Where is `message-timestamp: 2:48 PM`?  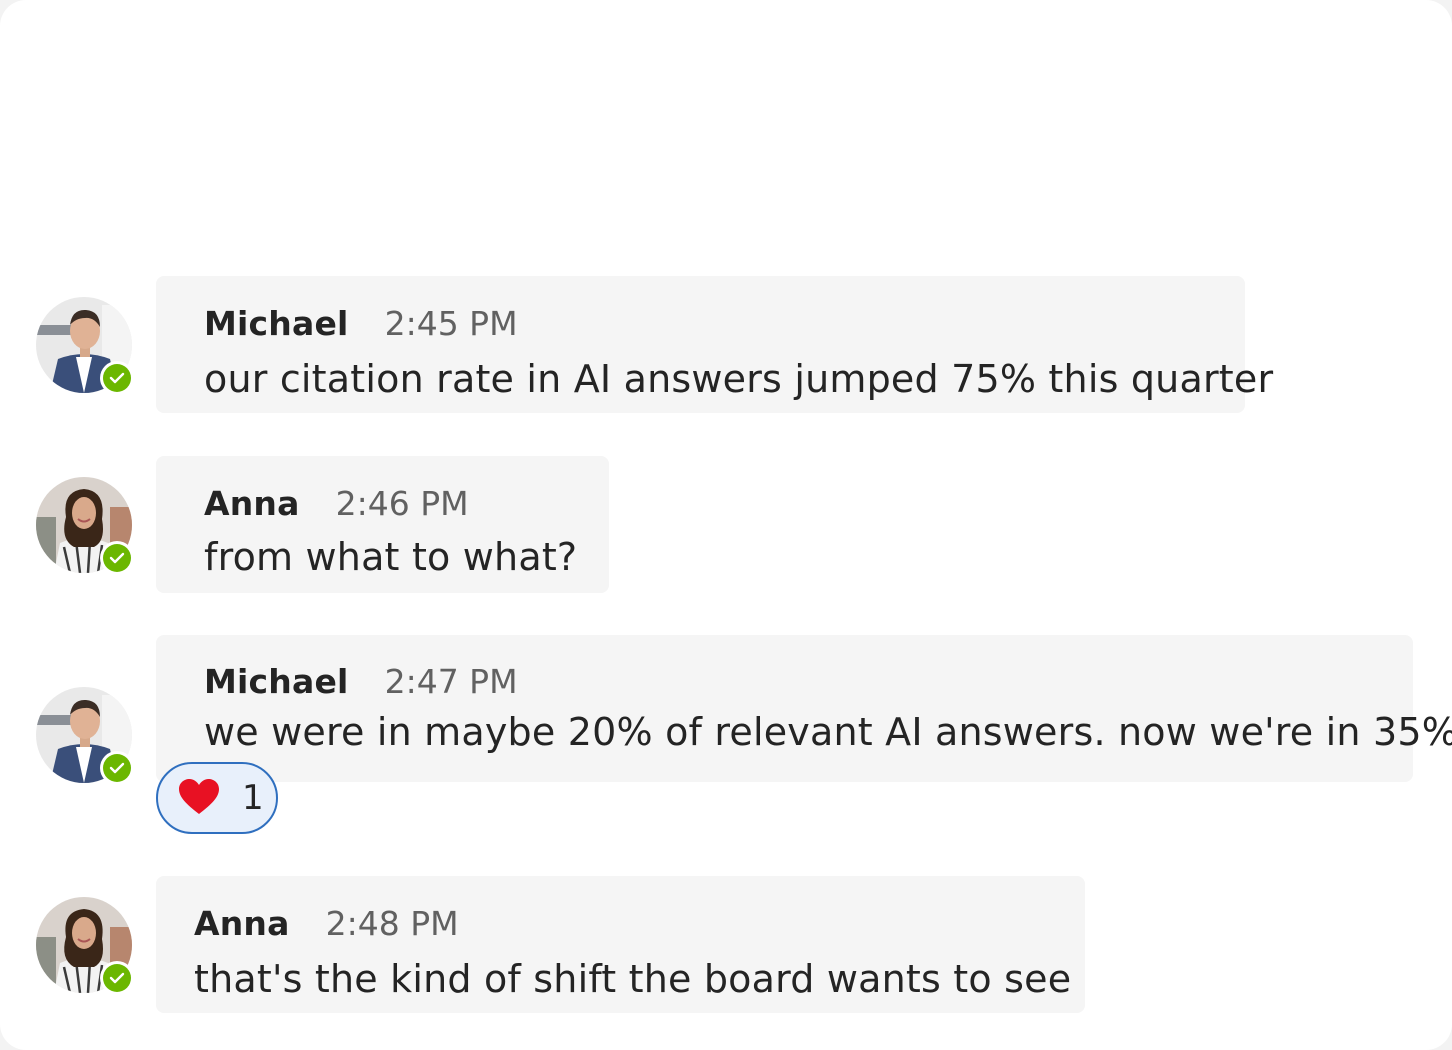 message-timestamp: 2:48 PM is located at coordinates (392, 923).